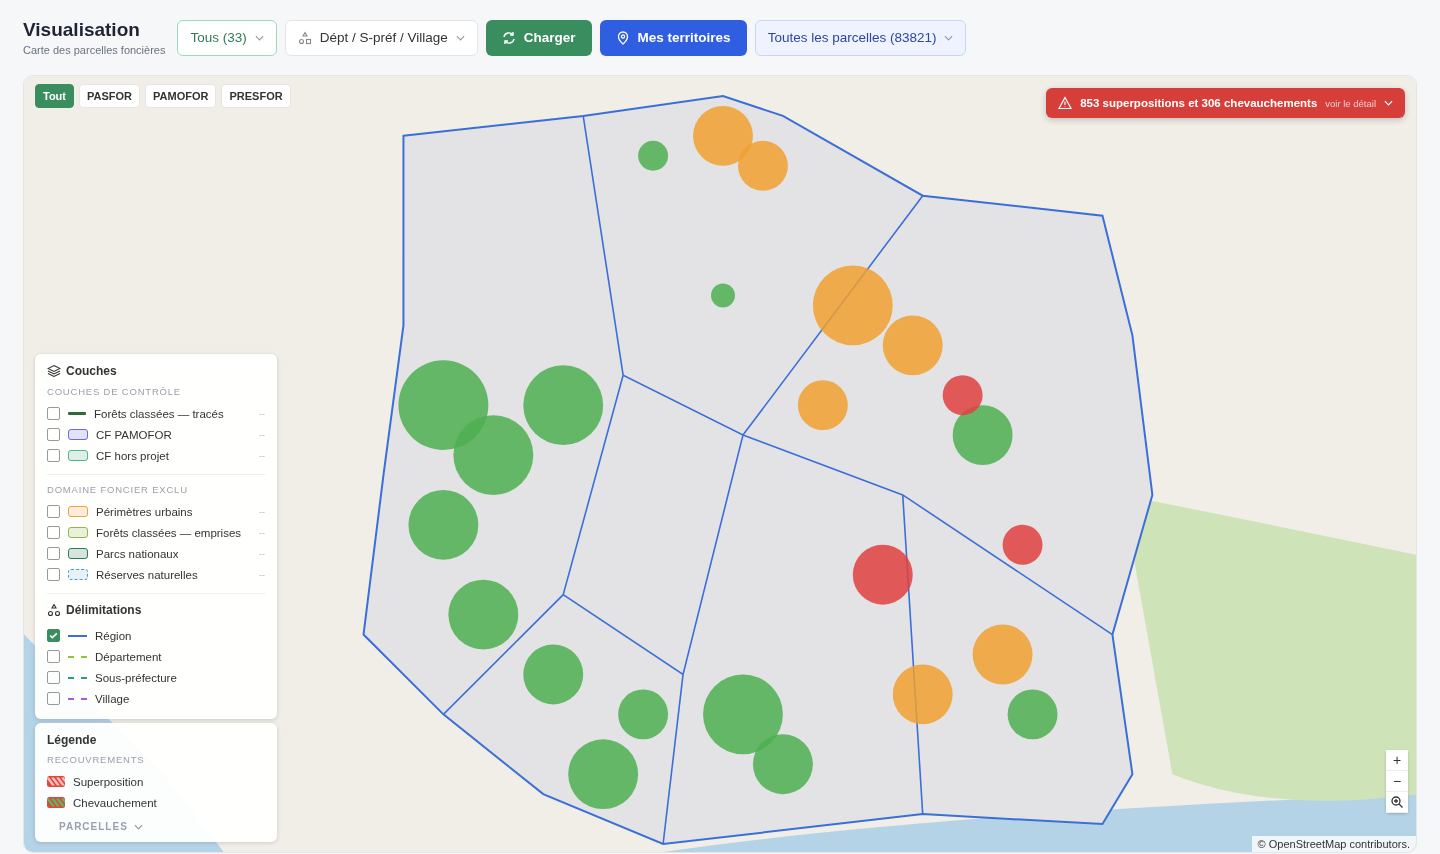  I want to click on boundary-label: Sous-préfecture, so click(136, 677).